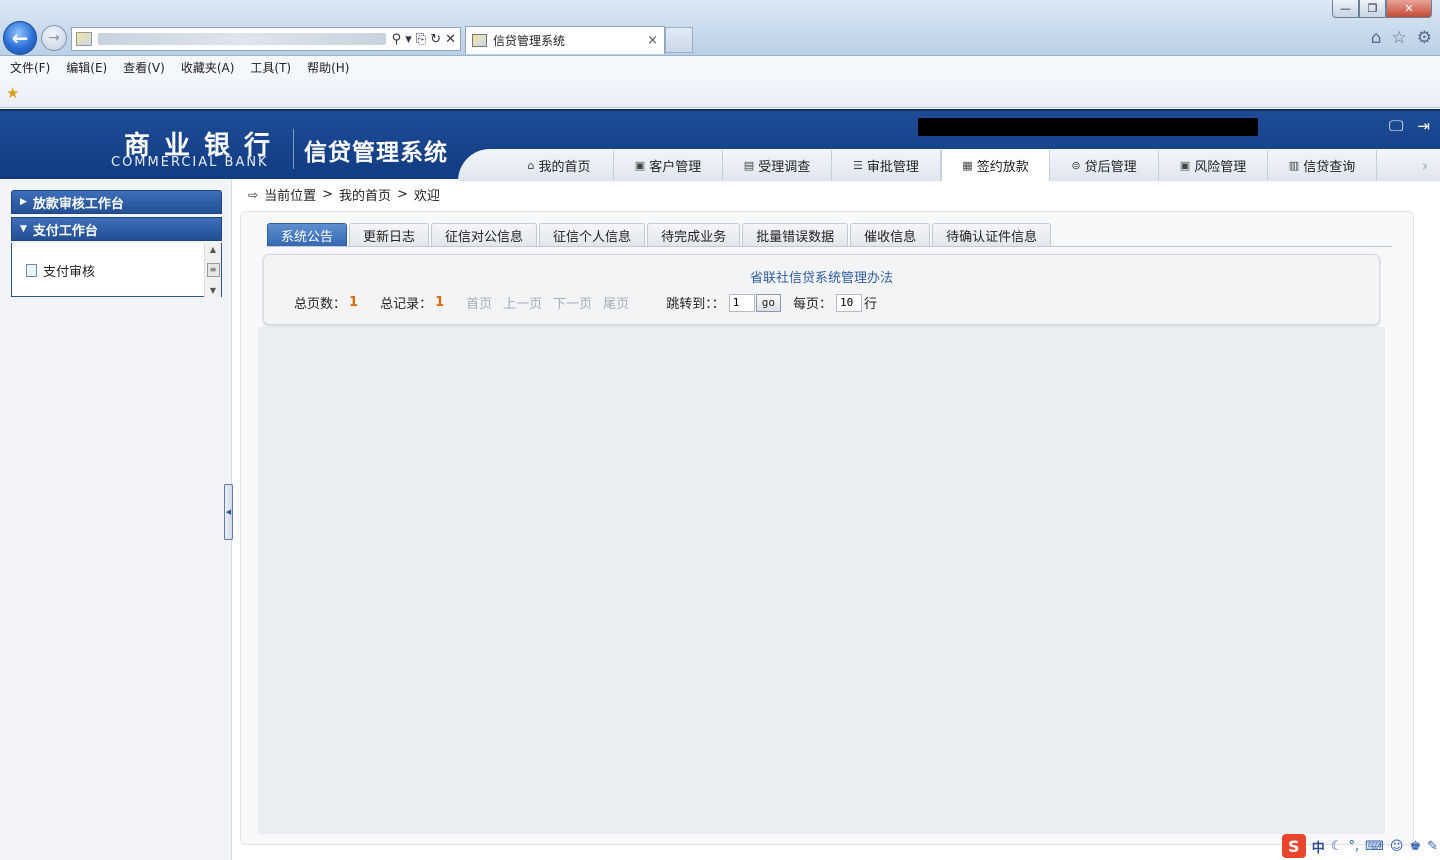 The height and width of the screenshot is (860, 1440). Describe the element at coordinates (116, 270) in the screenshot. I see `sidebar-payment-panel: 支付审核 ▲ ≡ ▼` at that location.